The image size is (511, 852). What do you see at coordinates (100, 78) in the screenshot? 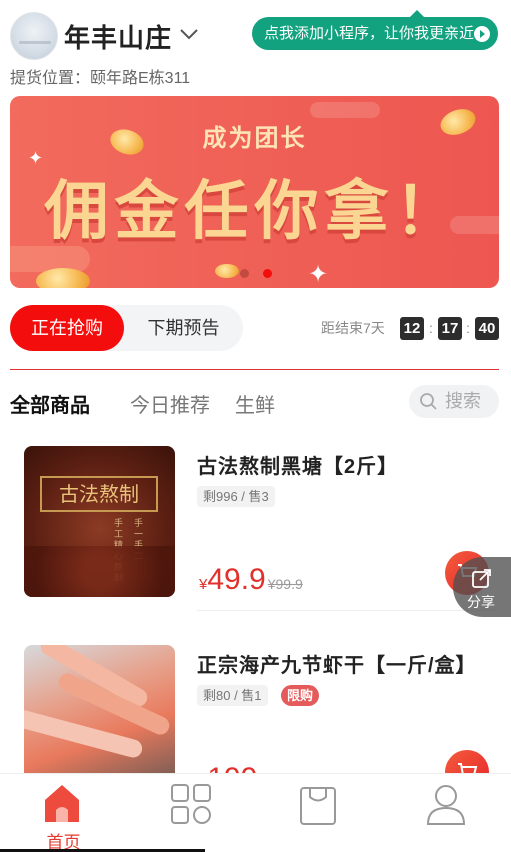
I see `pickup-location: 提货位置：颐年路E栋311` at bounding box center [100, 78].